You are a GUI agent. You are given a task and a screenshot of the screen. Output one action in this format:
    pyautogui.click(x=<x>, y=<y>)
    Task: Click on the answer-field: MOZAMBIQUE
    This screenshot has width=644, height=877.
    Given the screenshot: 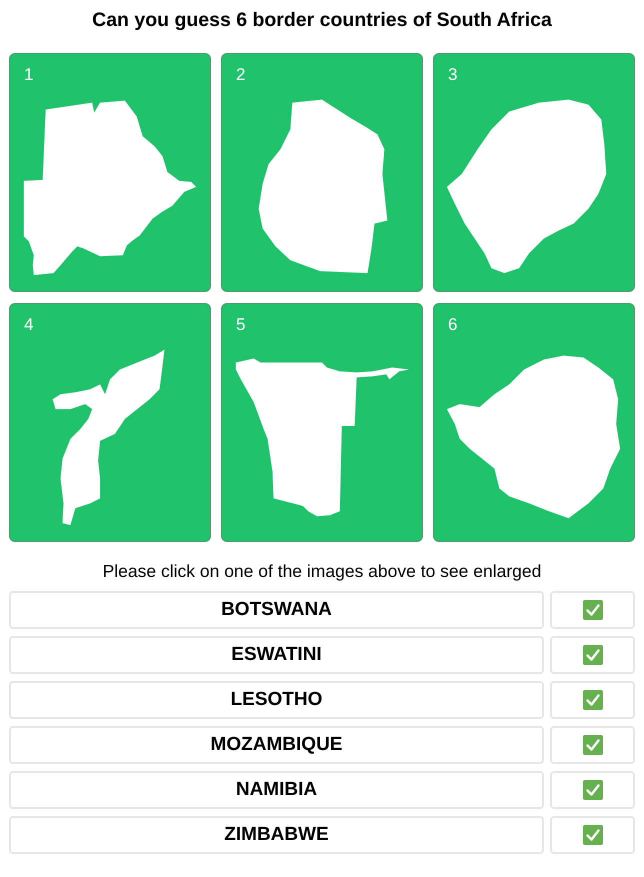 What is the action you would take?
    pyautogui.click(x=276, y=745)
    